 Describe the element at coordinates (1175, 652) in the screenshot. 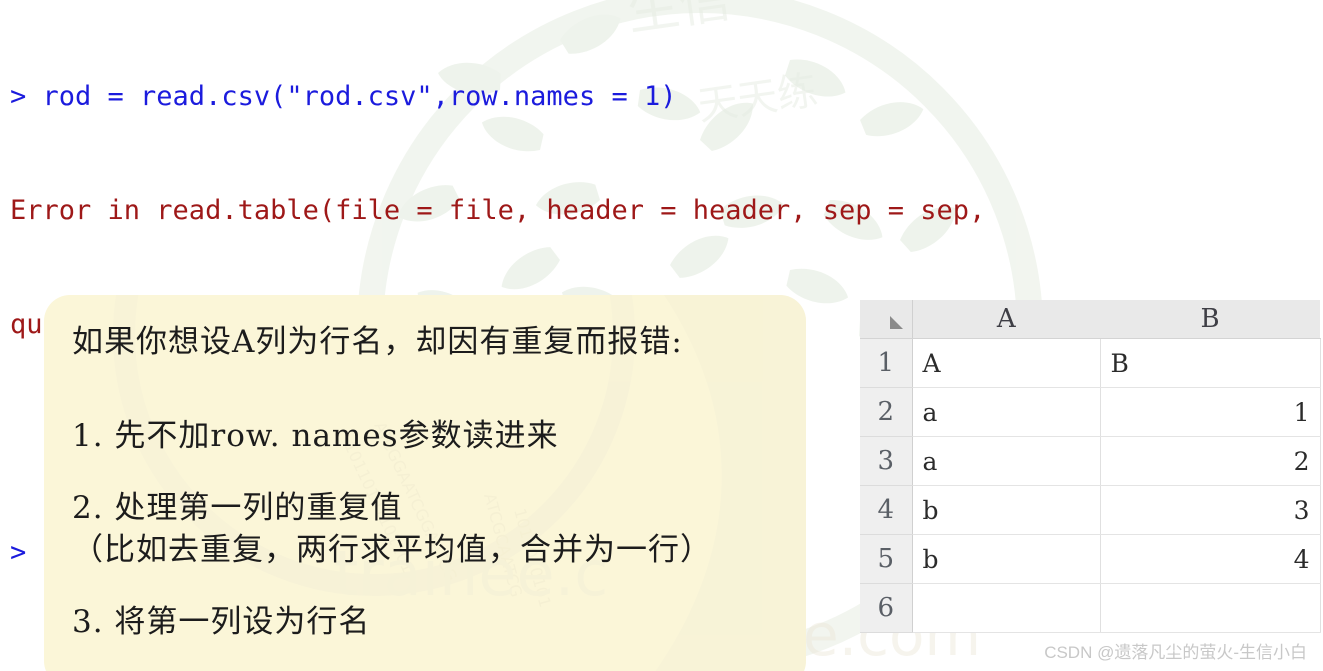

I see `csdn-watermark: CSDN @遗落凡尘的萤火-生信小白` at that location.